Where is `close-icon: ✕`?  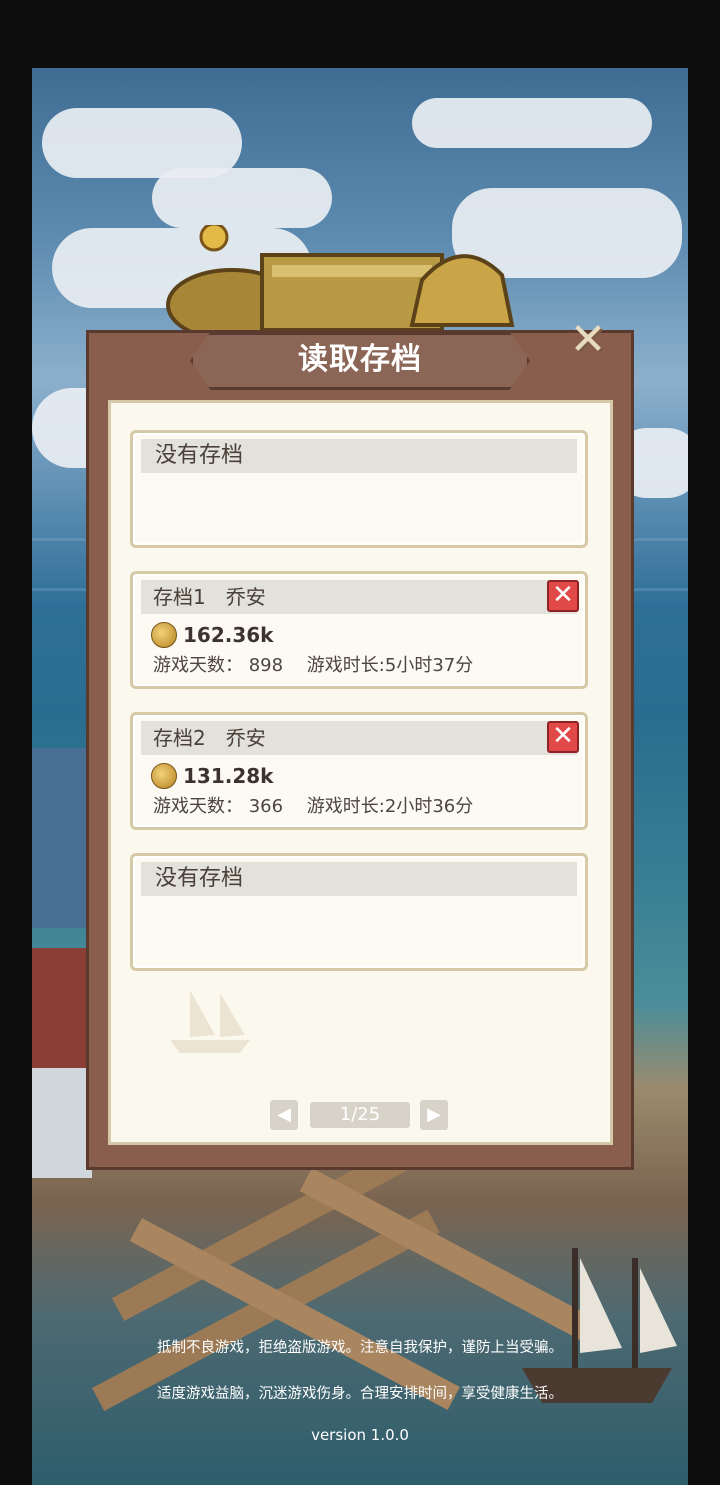 close-icon: ✕ is located at coordinates (588, 340).